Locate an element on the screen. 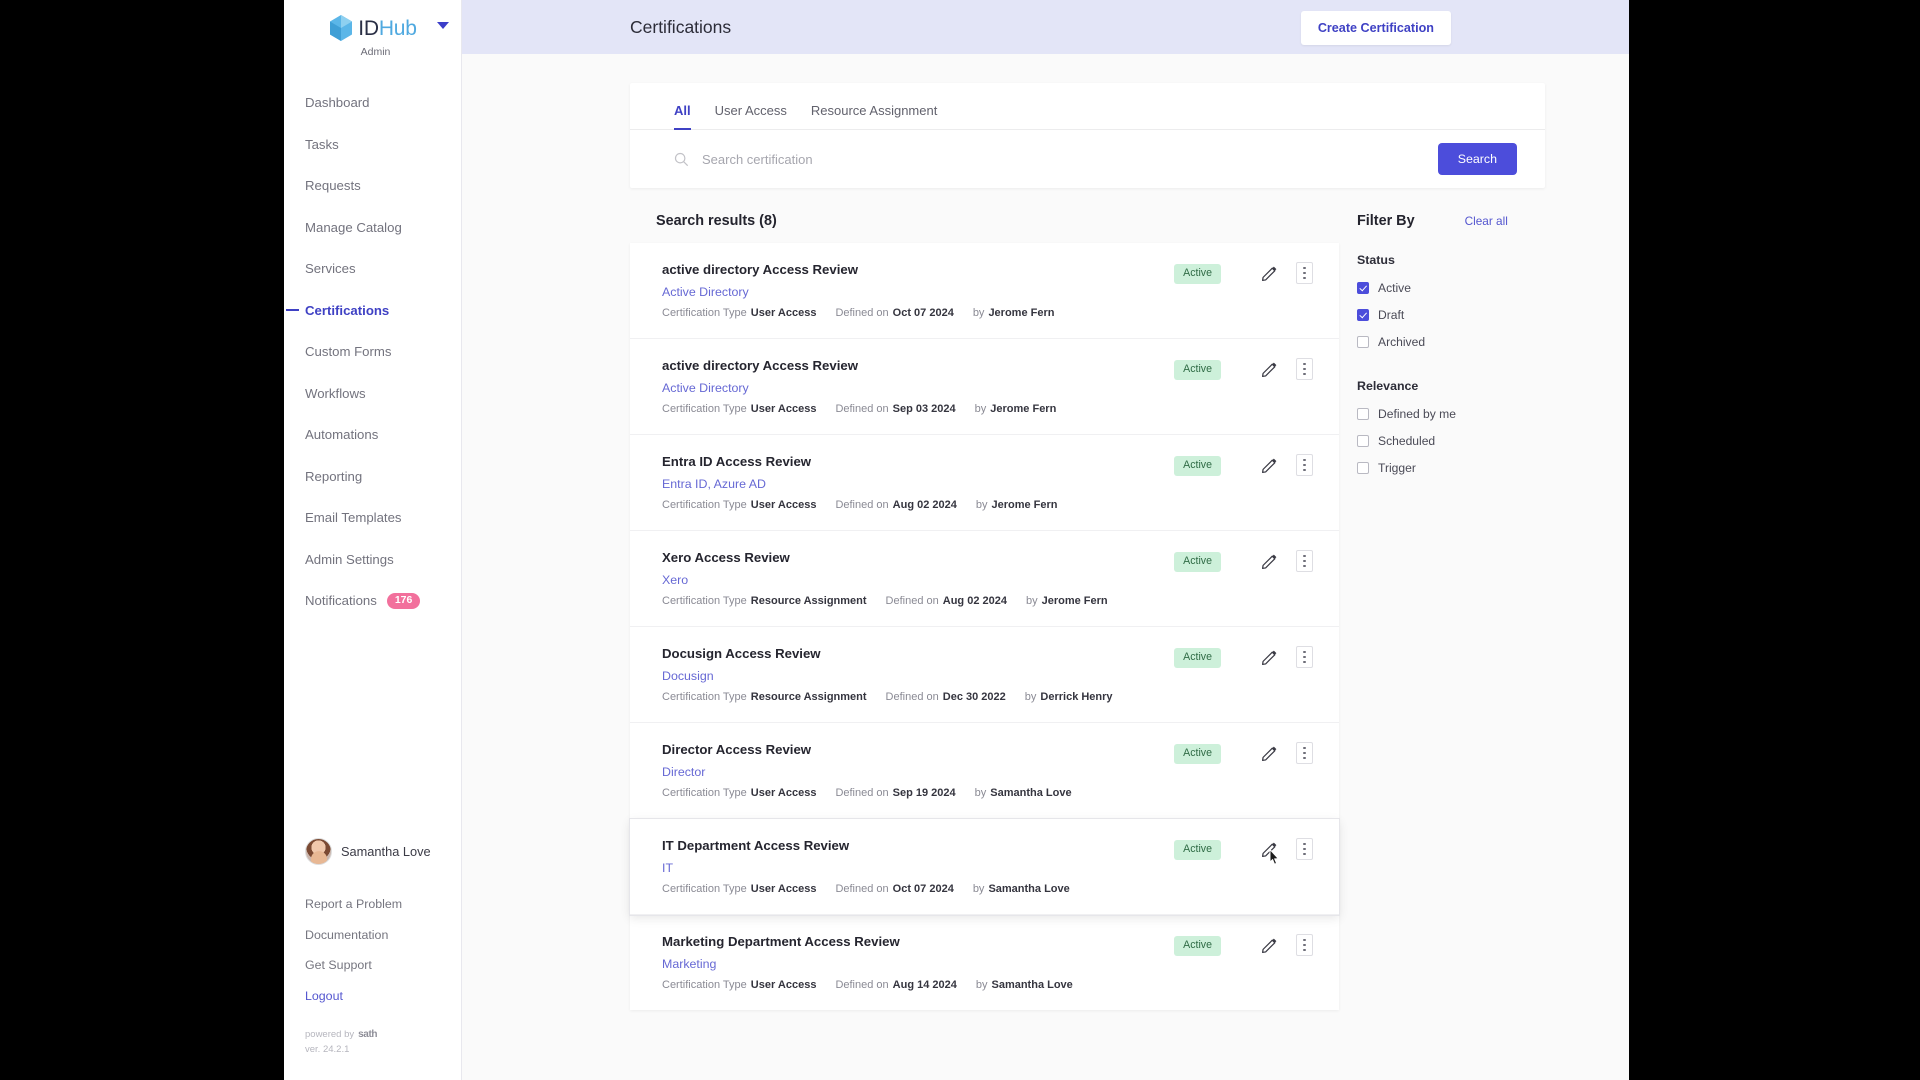  sidebar-item-label: Notifications is located at coordinates (341, 601).